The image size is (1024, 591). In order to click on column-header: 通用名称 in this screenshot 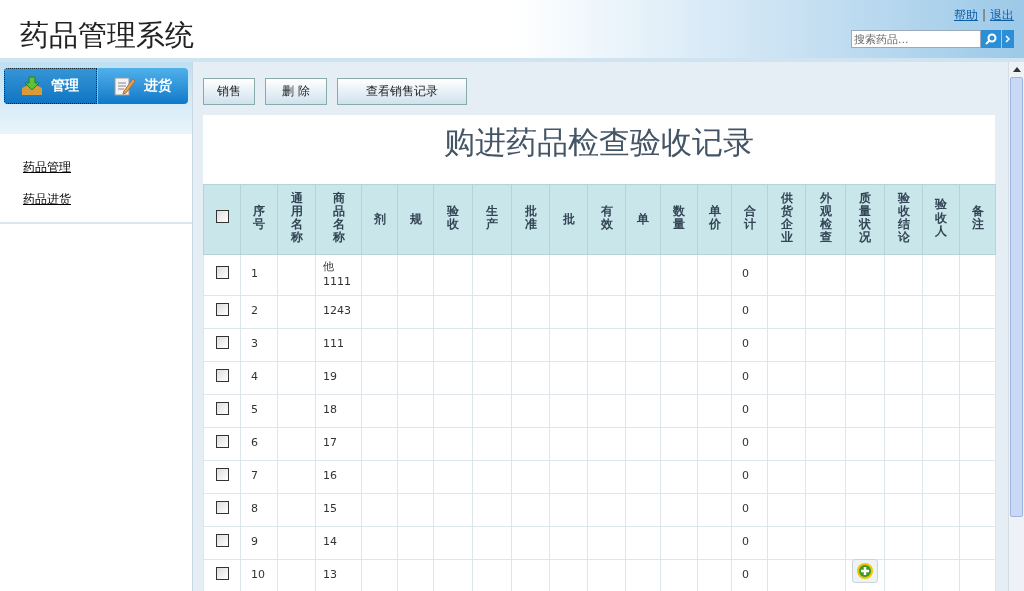, I will do `click(296, 218)`.